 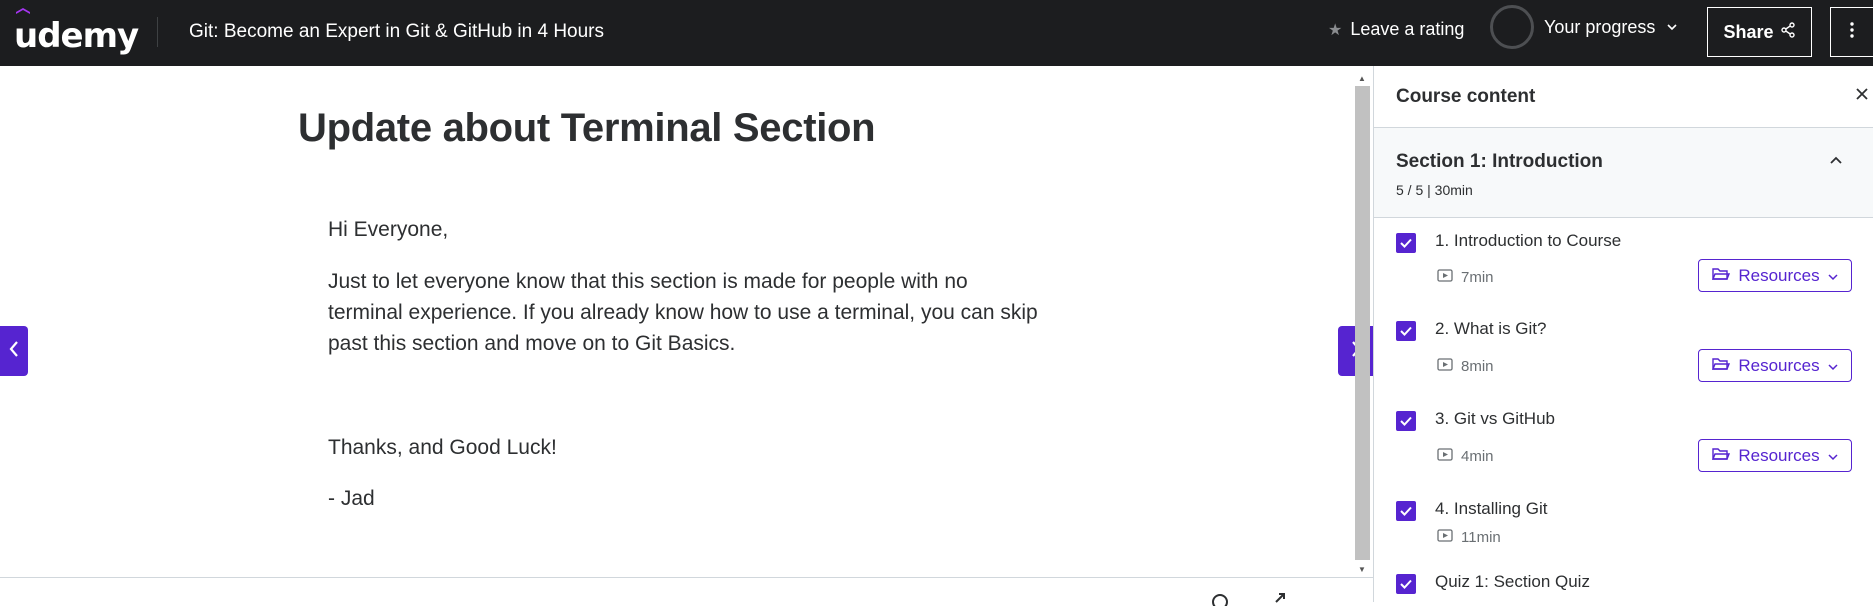 I want to click on lecture-title: 4. Installing Git, so click(x=1491, y=508).